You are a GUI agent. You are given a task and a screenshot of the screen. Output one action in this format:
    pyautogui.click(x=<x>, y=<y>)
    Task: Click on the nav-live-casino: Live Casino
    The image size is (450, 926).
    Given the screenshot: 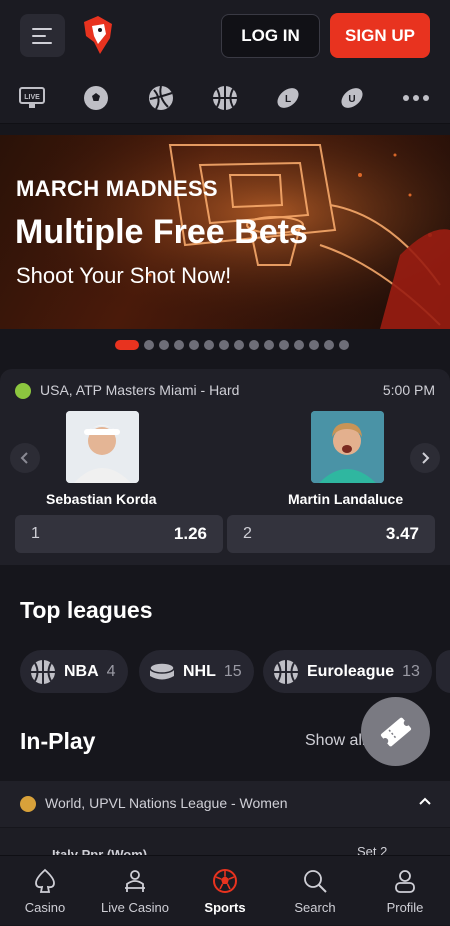 What is the action you would take?
    pyautogui.click(x=135, y=891)
    